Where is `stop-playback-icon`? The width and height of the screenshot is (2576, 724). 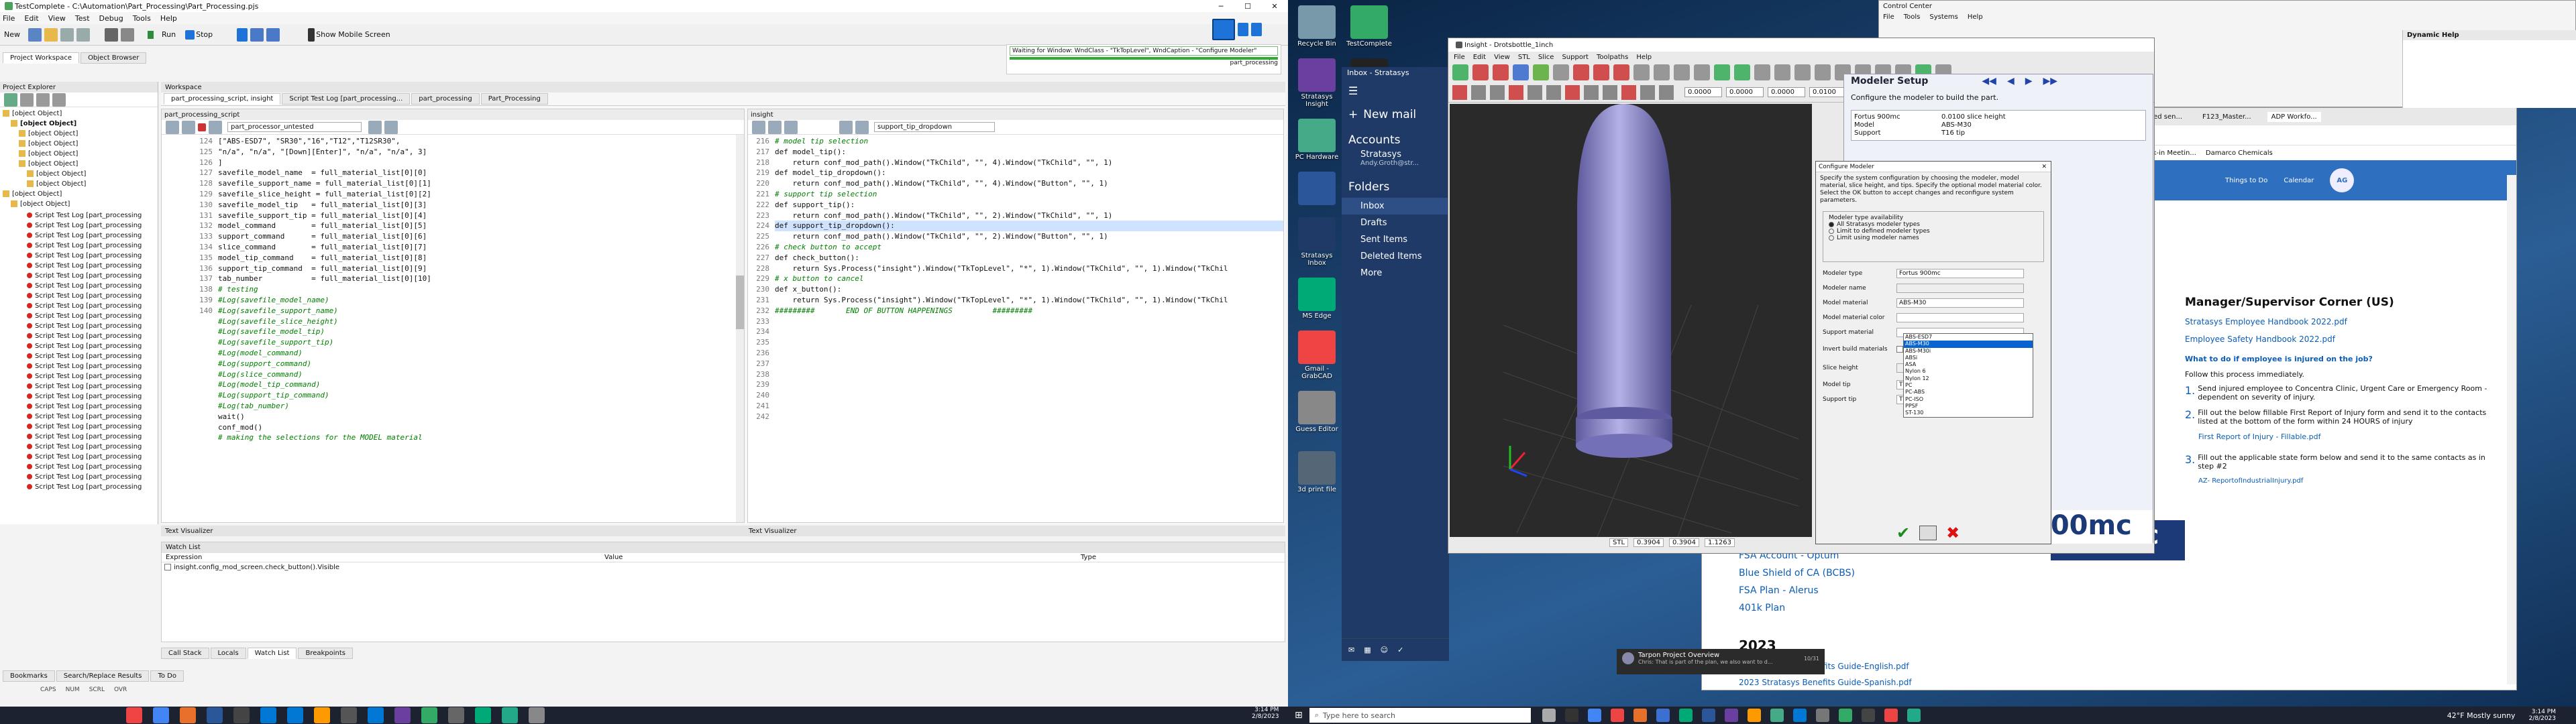
stop-playback-icon is located at coordinates (1256, 29).